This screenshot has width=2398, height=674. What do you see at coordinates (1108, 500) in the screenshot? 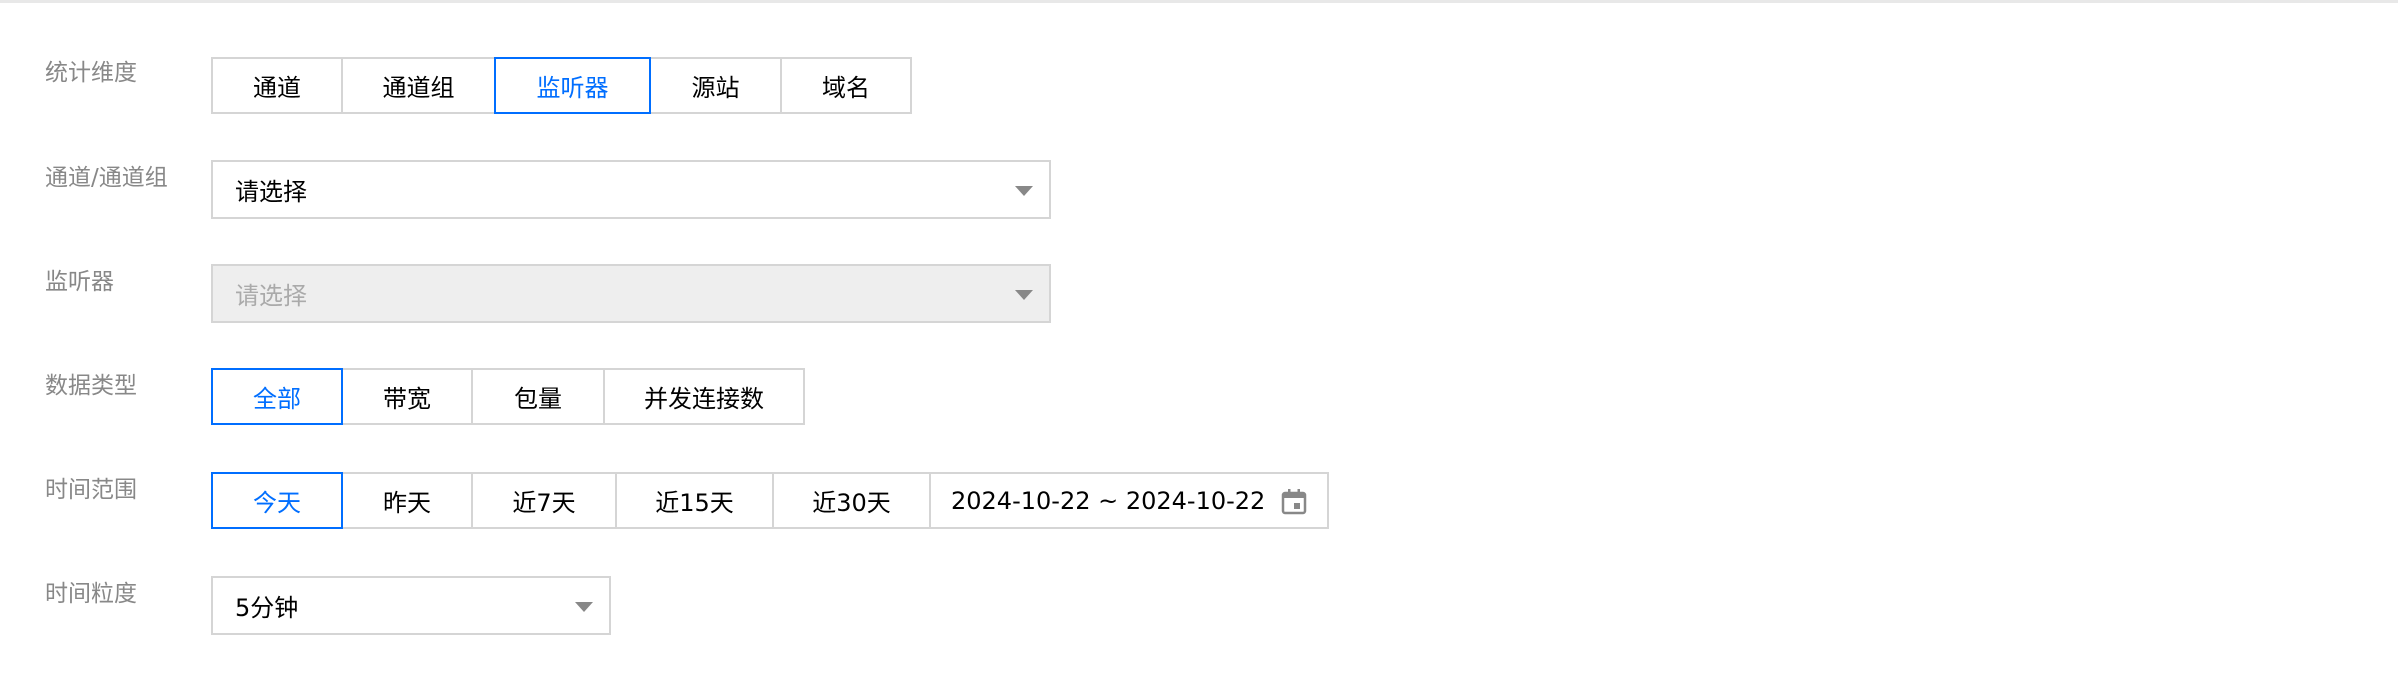
I see `date-range-value: 2024-10-22 ~ 2024-10-22` at bounding box center [1108, 500].